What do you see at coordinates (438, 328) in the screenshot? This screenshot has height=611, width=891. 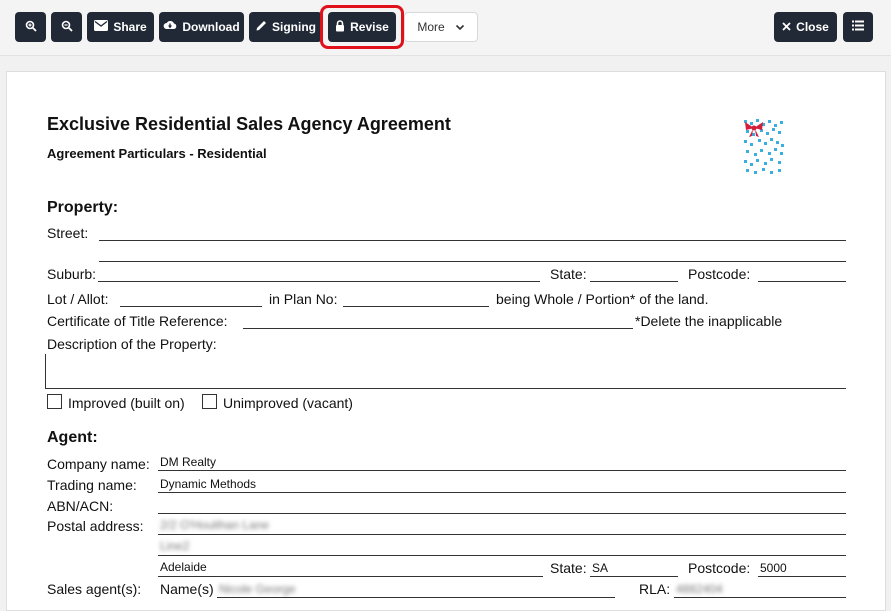 I see `ct-field` at bounding box center [438, 328].